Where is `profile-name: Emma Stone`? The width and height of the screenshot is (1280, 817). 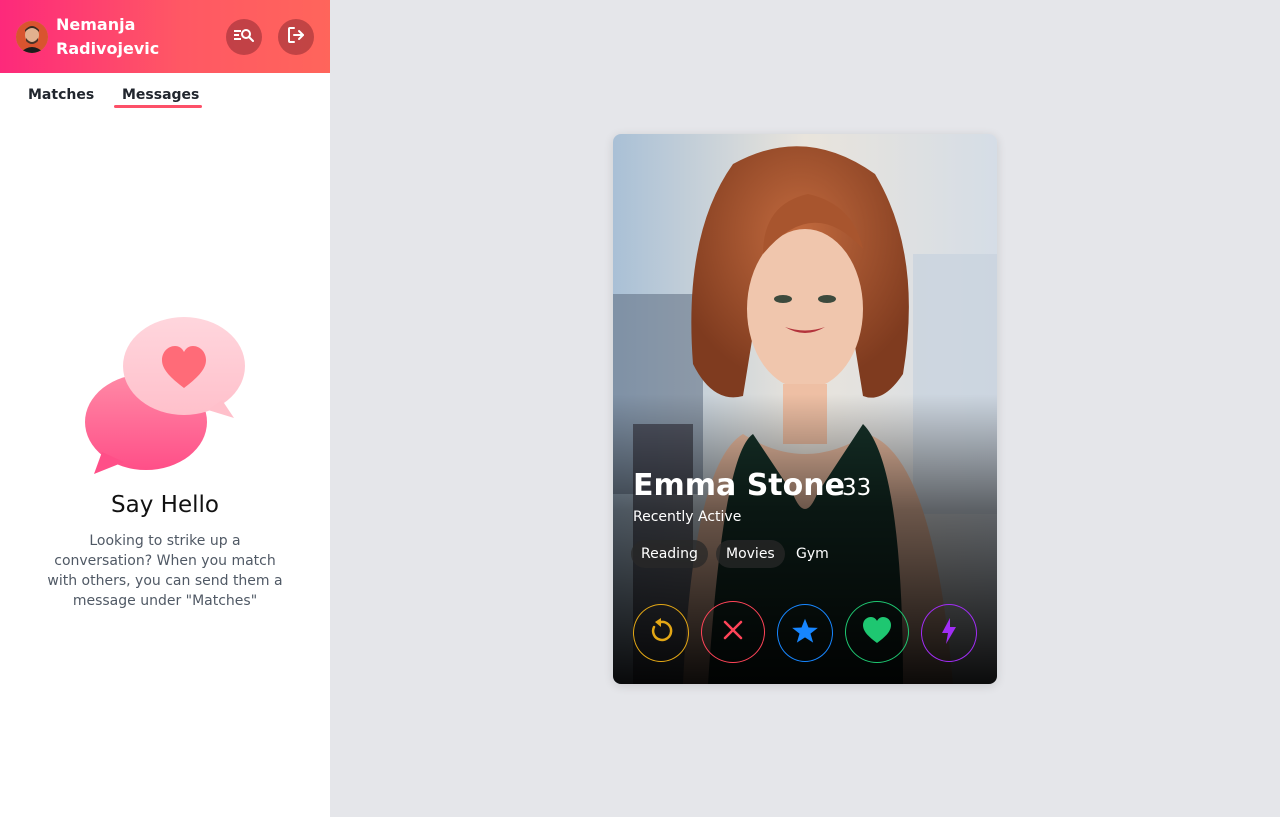
profile-name: Emma Stone is located at coordinates (739, 485).